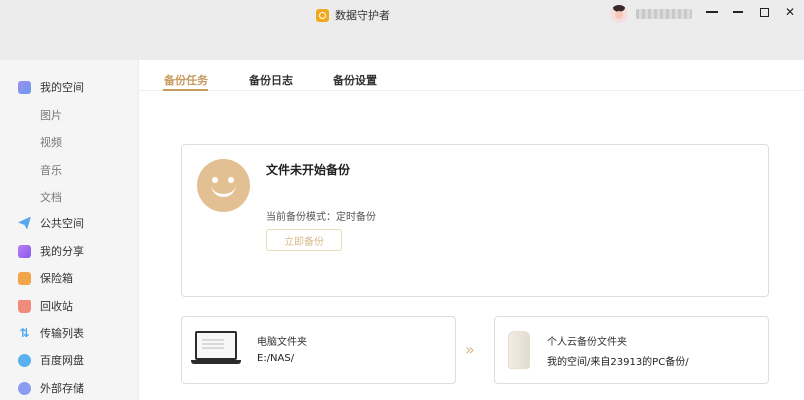 The height and width of the screenshot is (400, 804). Describe the element at coordinates (62, 360) in the screenshot. I see `sidebar-item-label: 百度网盘` at that location.